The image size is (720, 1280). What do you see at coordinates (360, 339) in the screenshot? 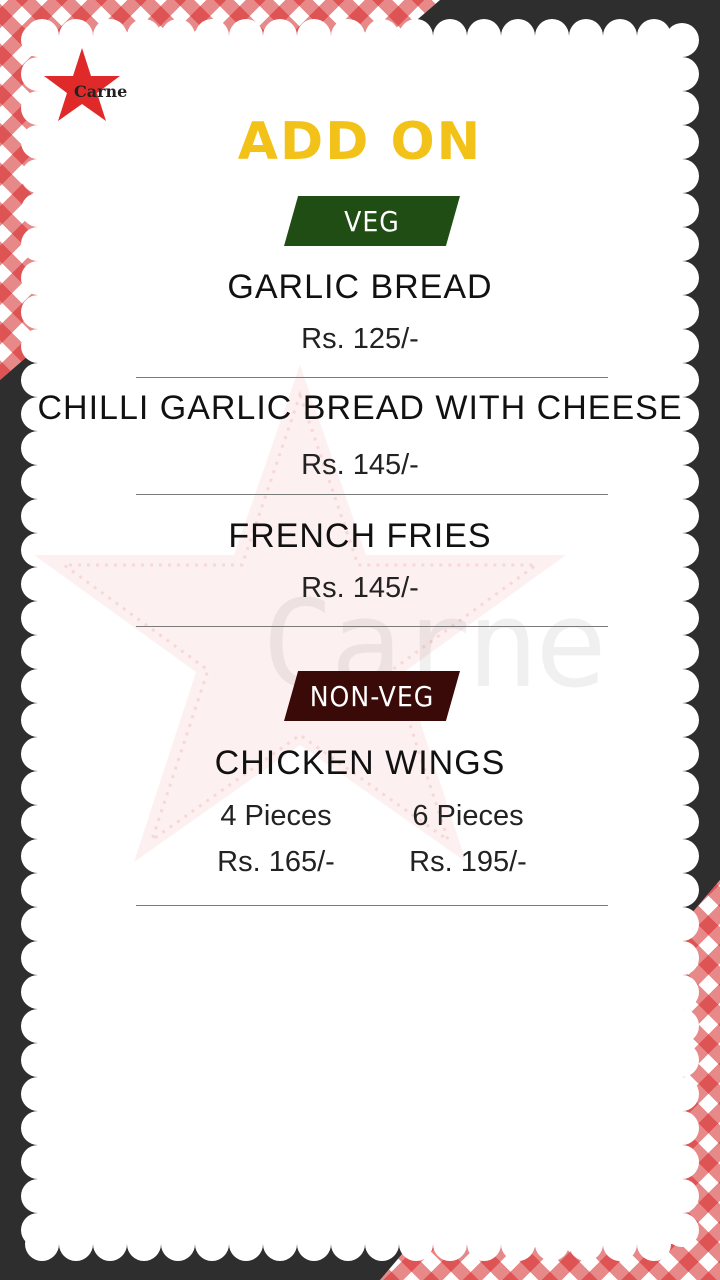
I see `menu-item-price: Rs. 125/-` at bounding box center [360, 339].